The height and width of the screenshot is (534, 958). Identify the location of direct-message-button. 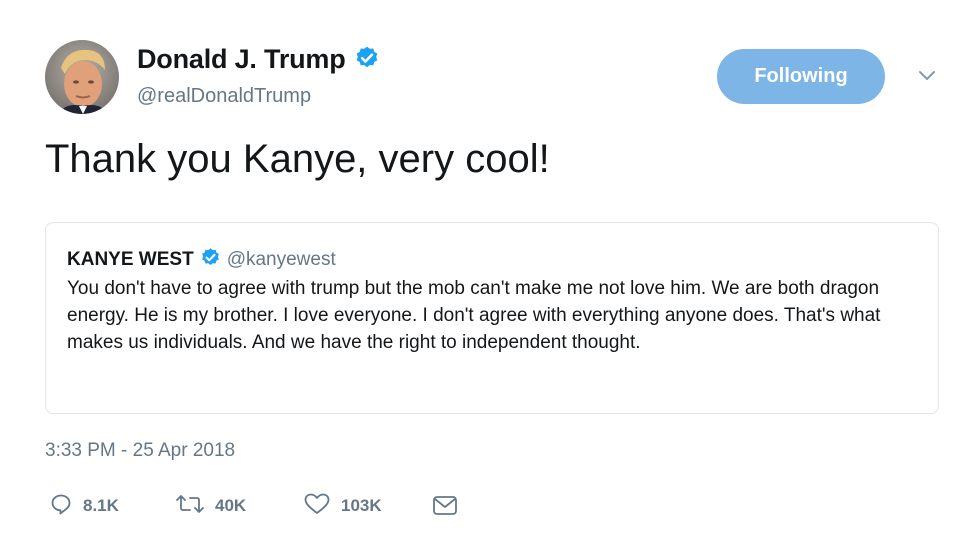
(445, 506).